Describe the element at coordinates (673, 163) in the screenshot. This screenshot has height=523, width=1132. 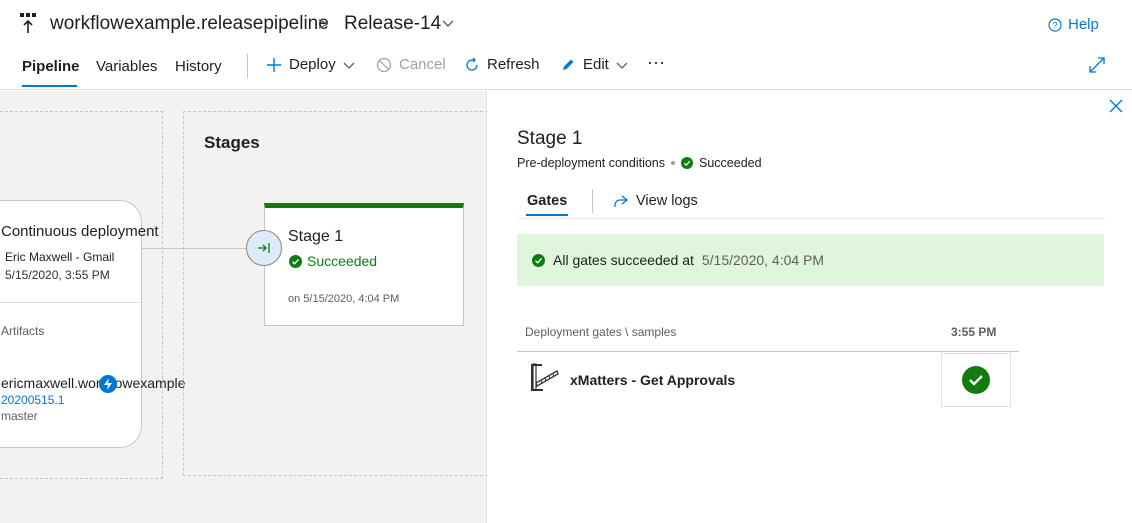
I see `separator-dot` at that location.